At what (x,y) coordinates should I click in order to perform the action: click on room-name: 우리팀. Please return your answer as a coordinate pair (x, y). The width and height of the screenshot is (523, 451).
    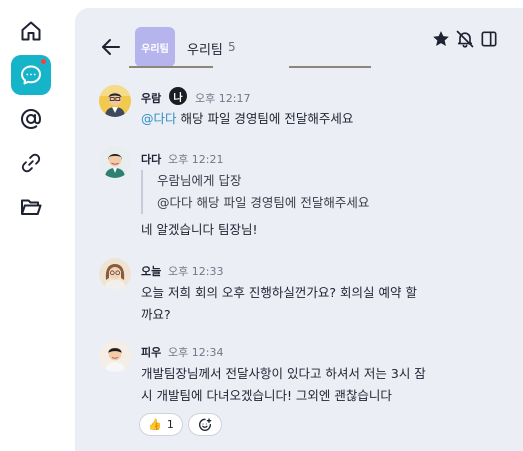
    Looking at the image, I should click on (205, 50).